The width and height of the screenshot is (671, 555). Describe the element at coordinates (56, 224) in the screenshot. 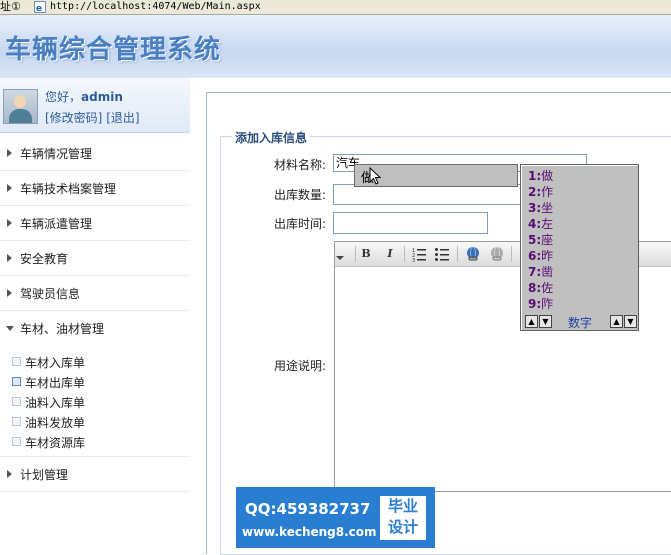

I see `menu-label: 车辆派遣管理` at that location.